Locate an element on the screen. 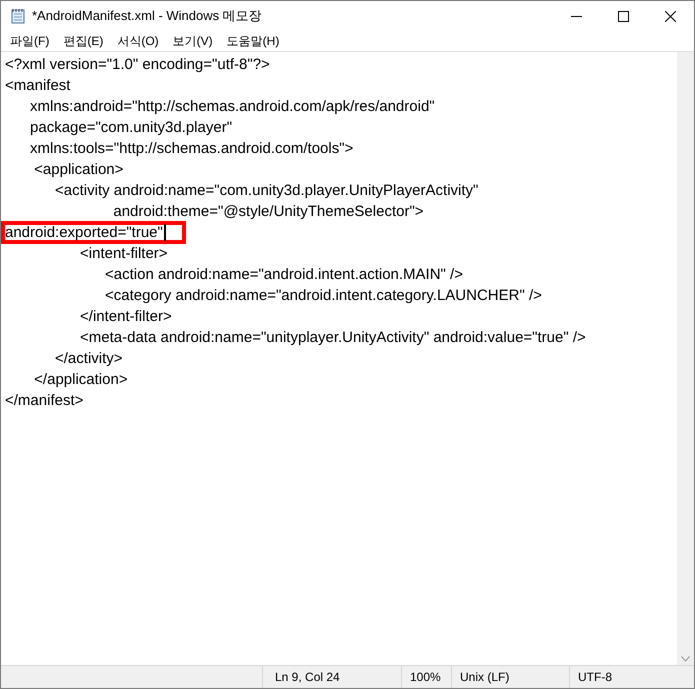  code-line: package="com.unity3d.player" is located at coordinates (130, 128).